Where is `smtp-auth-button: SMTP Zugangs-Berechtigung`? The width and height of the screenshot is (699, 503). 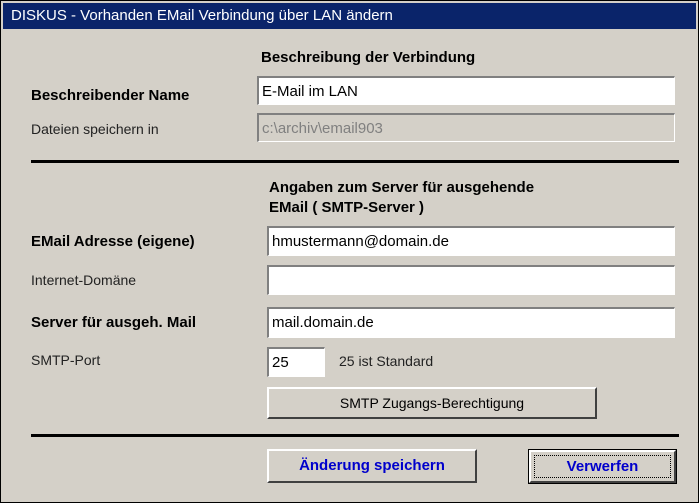
smtp-auth-button: SMTP Zugangs-Berechtigung is located at coordinates (432, 403).